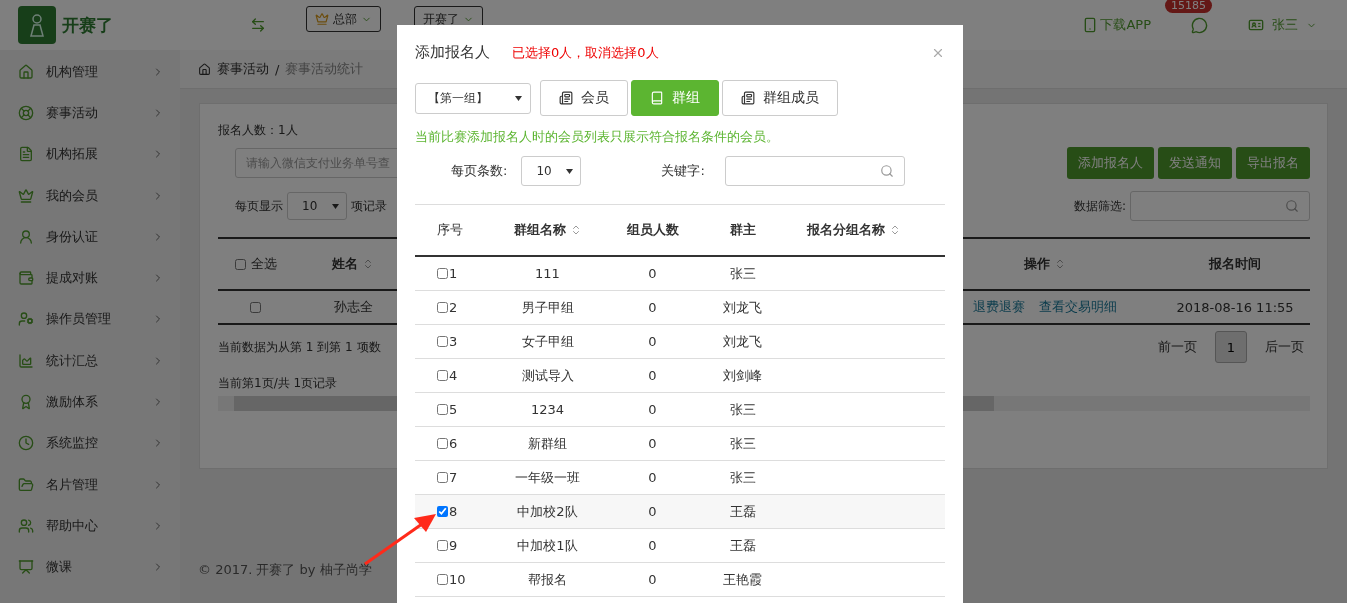 This screenshot has width=1347, height=603. I want to click on sidebar-item: 激励体系, so click(90, 402).